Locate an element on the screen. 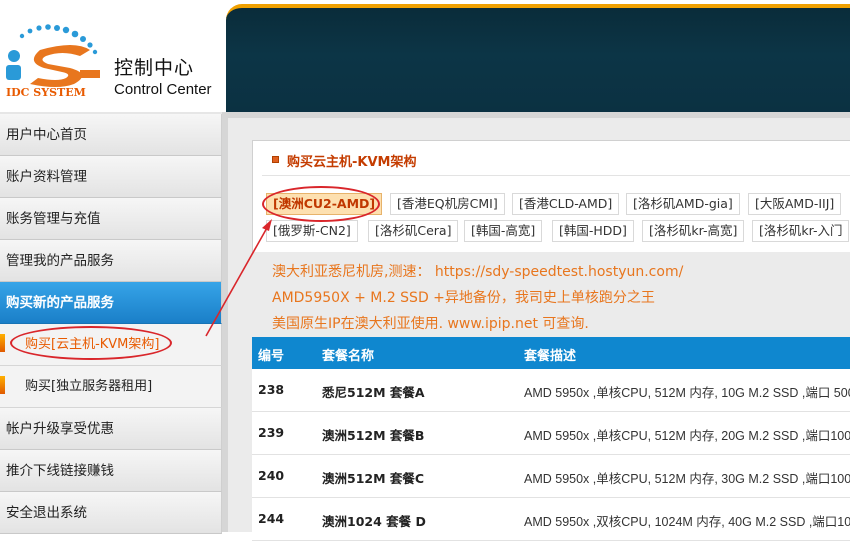 This screenshot has height=541, width=850. brand-title-cn: 控制中心 is located at coordinates (154, 68).